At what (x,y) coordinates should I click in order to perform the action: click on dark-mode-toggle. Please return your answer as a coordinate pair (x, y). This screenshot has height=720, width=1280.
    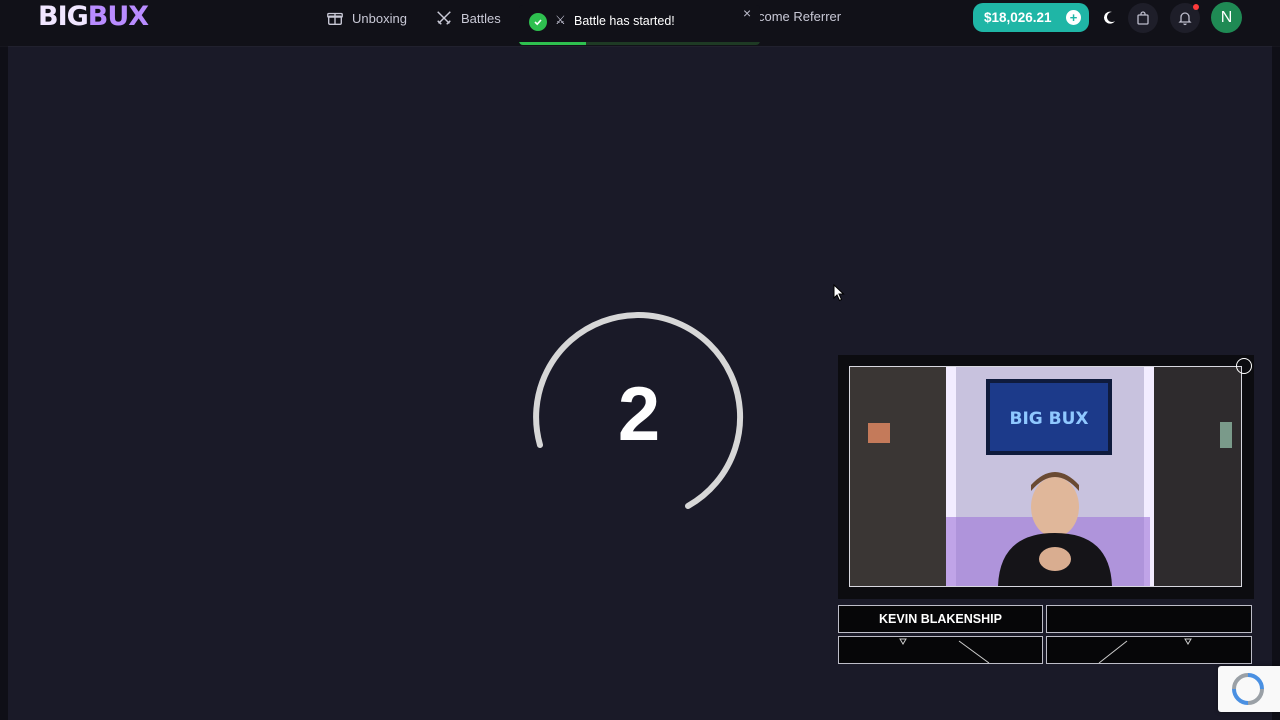
    Looking at the image, I should click on (1109, 18).